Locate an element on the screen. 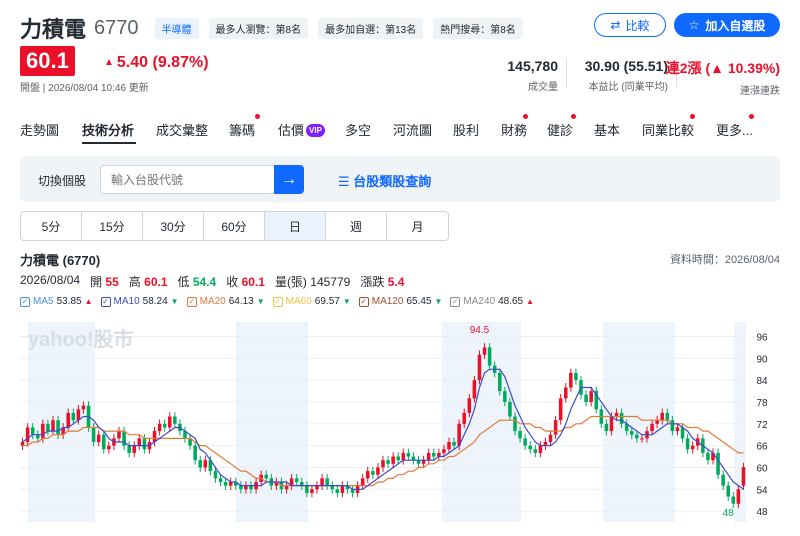 The image size is (800, 536). ma-value: 53.85 is located at coordinates (69, 301).